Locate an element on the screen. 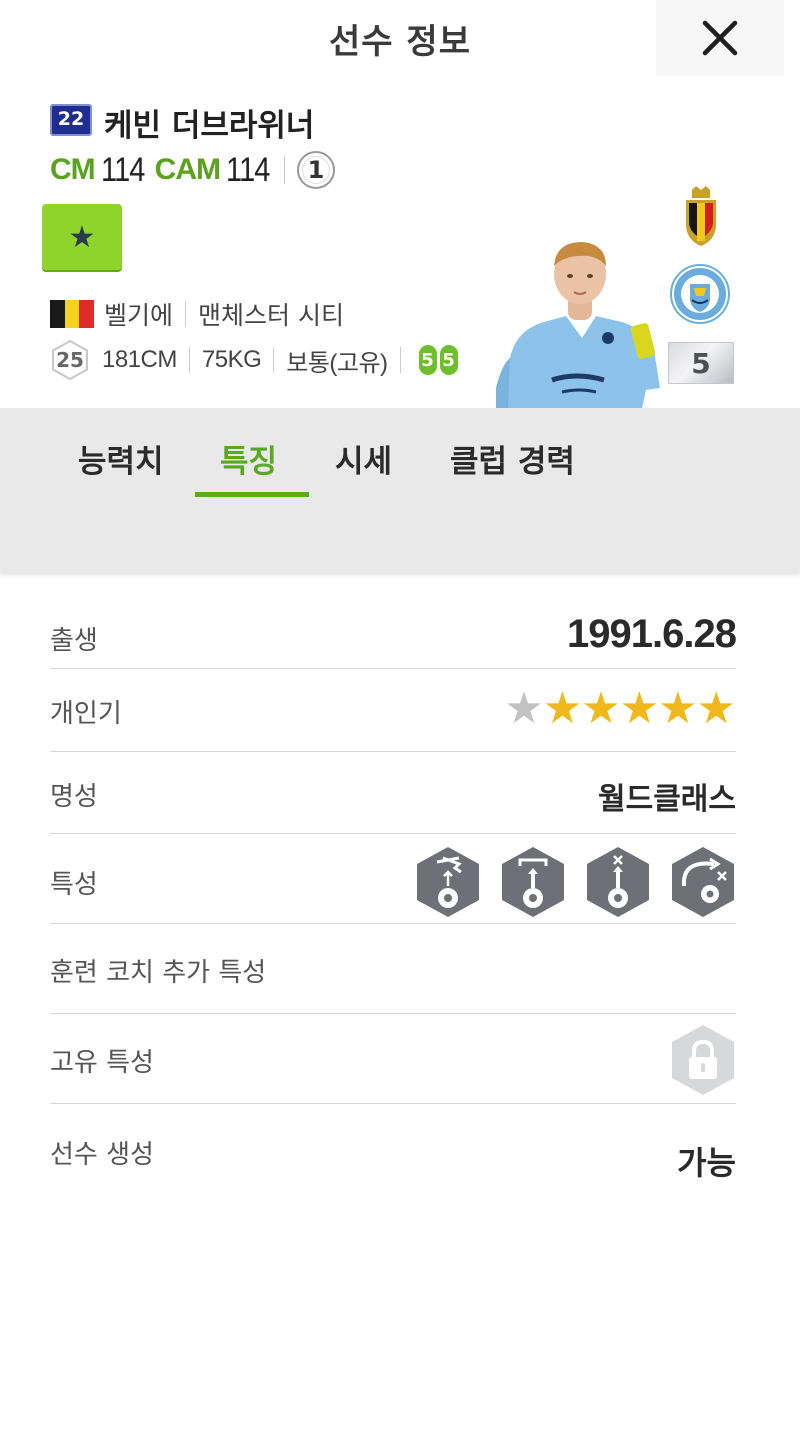 The height and width of the screenshot is (1434, 800). position-ratings: CM 114 CAM 114 1 is located at coordinates (192, 170).